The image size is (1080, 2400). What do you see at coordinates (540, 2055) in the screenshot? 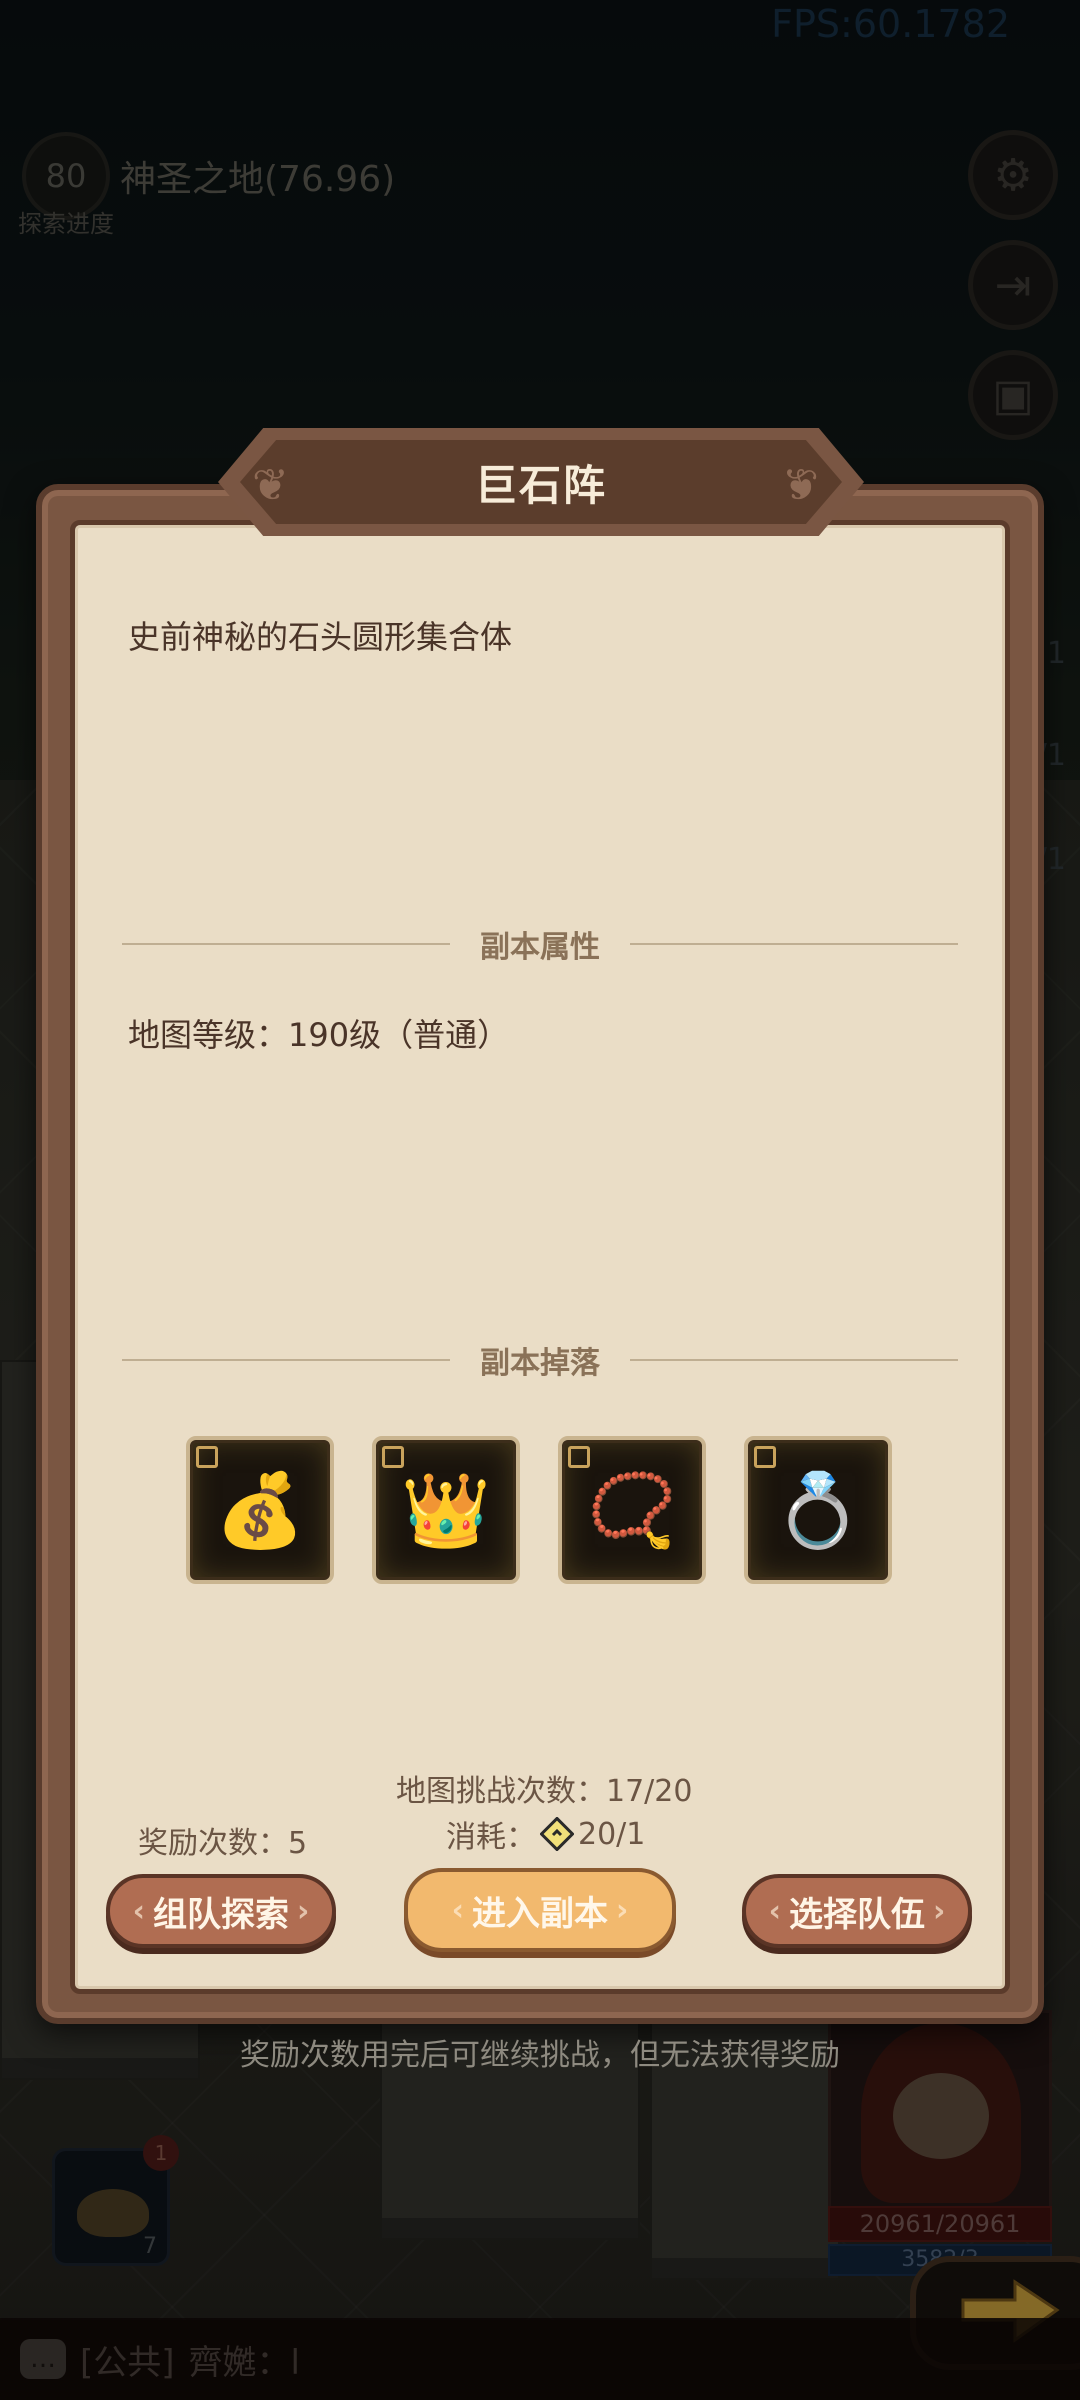
I see `reward-note: 奖励次数用完后可继续挑战，但无法获得奖励` at bounding box center [540, 2055].